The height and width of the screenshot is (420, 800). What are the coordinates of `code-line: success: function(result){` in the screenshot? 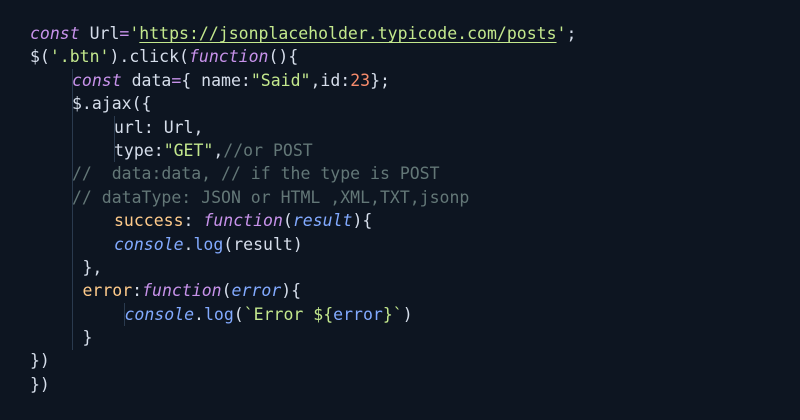 It's located at (303, 220).